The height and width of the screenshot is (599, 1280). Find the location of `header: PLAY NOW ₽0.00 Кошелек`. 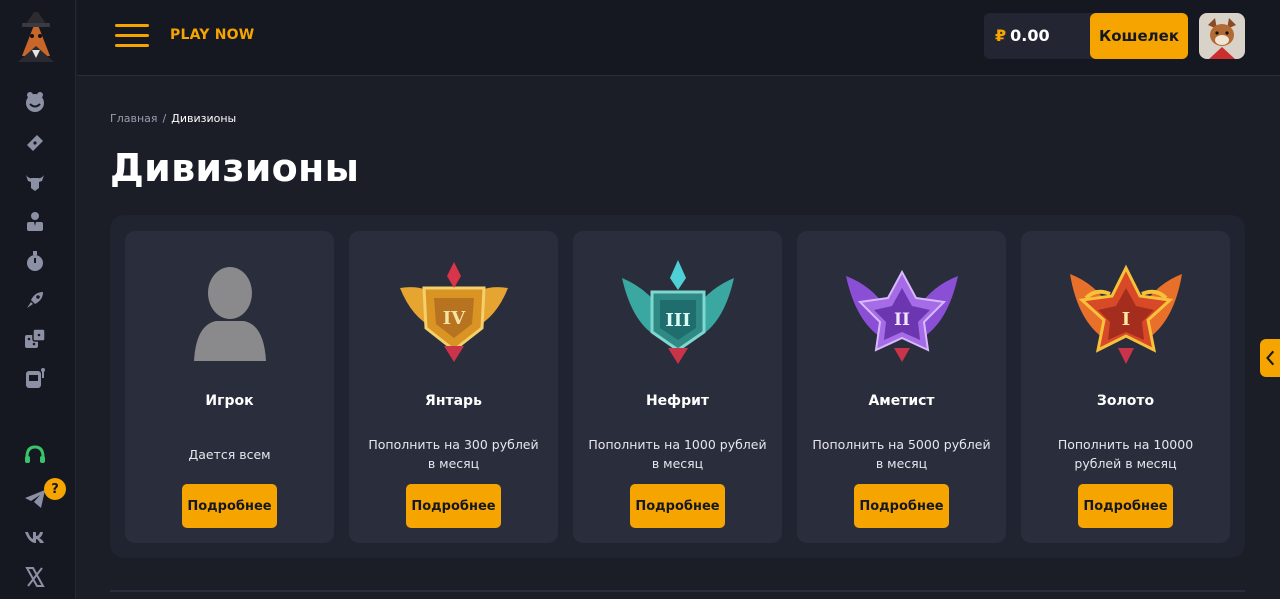

header: PLAY NOW ₽0.00 Кошелек is located at coordinates (678, 38).